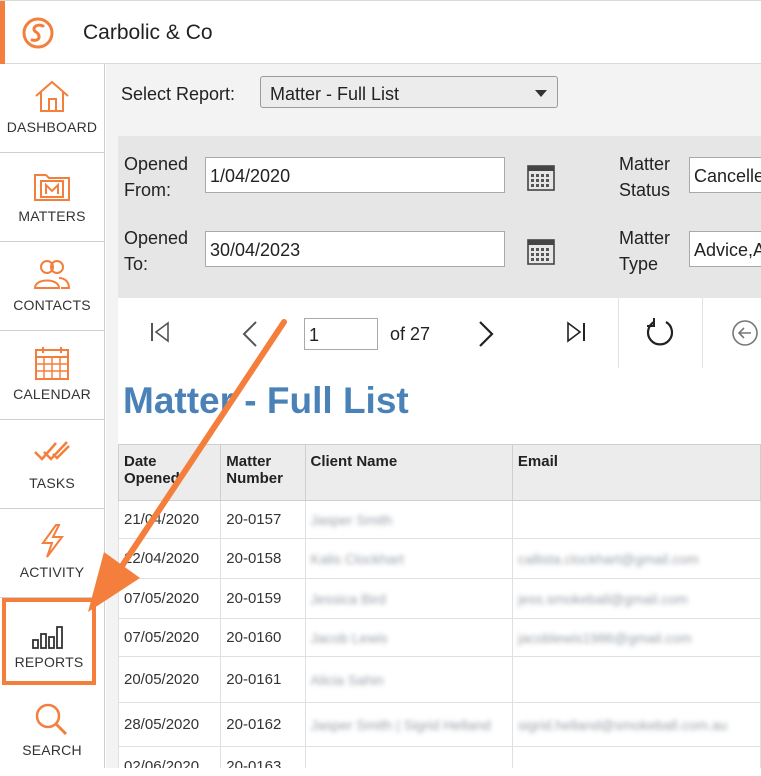 The image size is (761, 776). I want to click on matter-number-cell: 20-0159, so click(263, 598).